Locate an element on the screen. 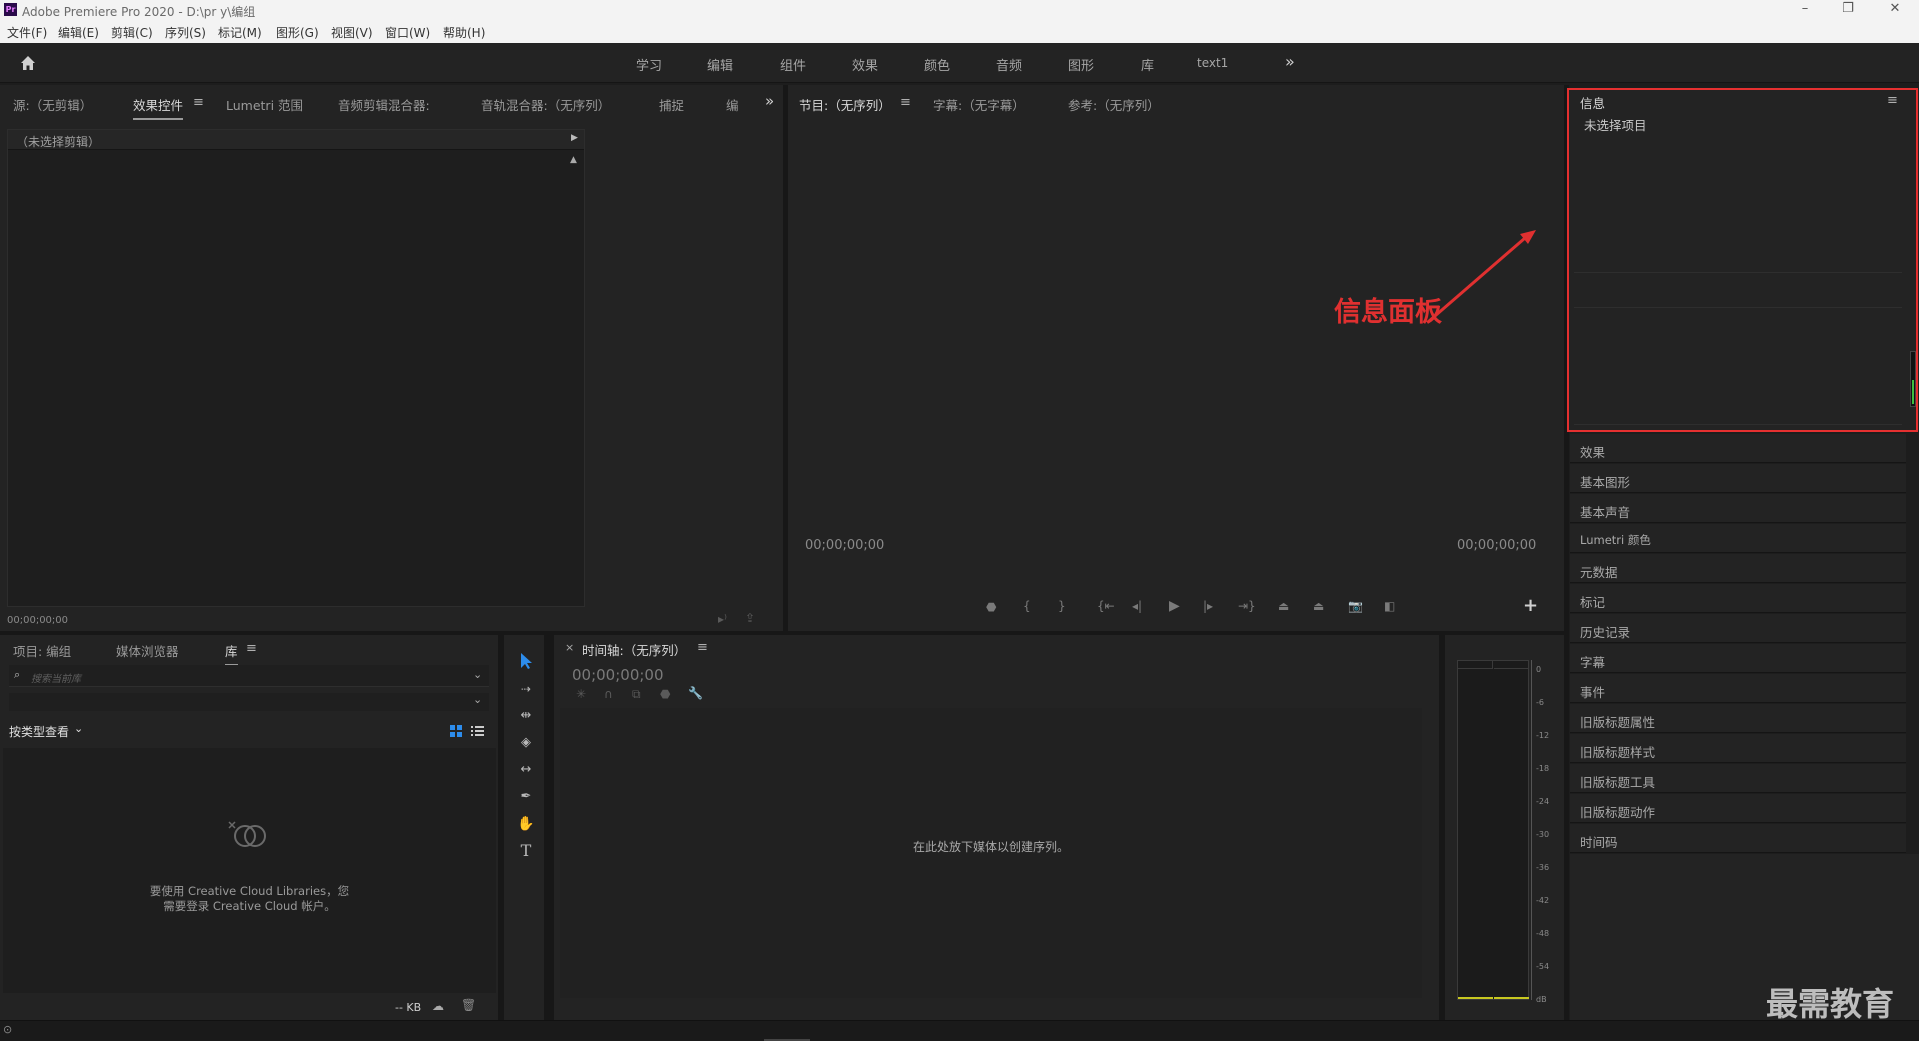  type-tool-icon: T is located at coordinates (526, 851).